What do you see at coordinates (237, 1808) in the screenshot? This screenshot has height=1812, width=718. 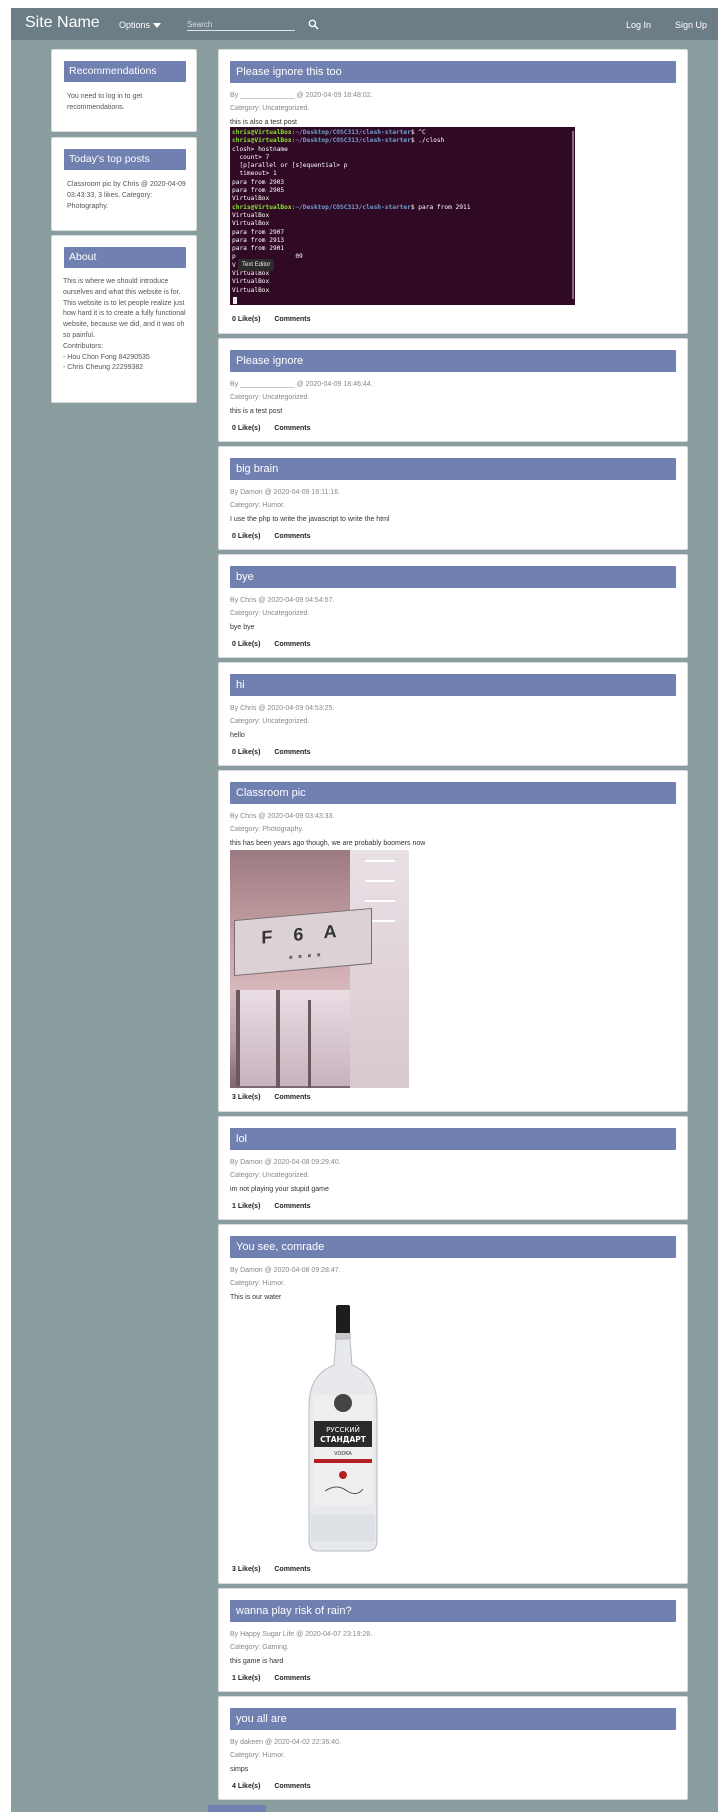 I see `pagination-button` at bounding box center [237, 1808].